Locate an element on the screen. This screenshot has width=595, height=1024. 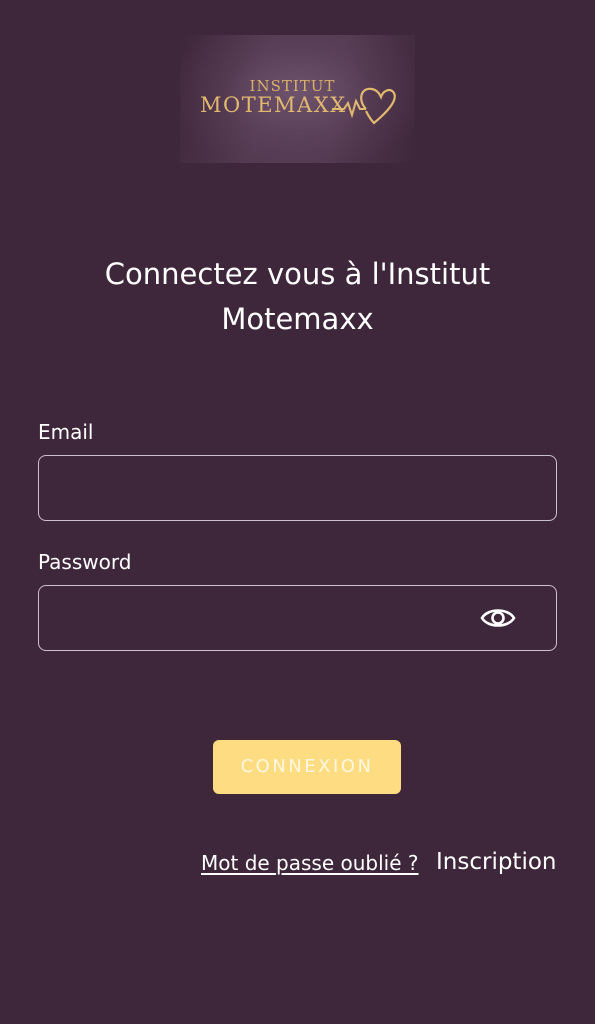
brand-logo: INSTITUT MOTEMAXX is located at coordinates (297, 99).